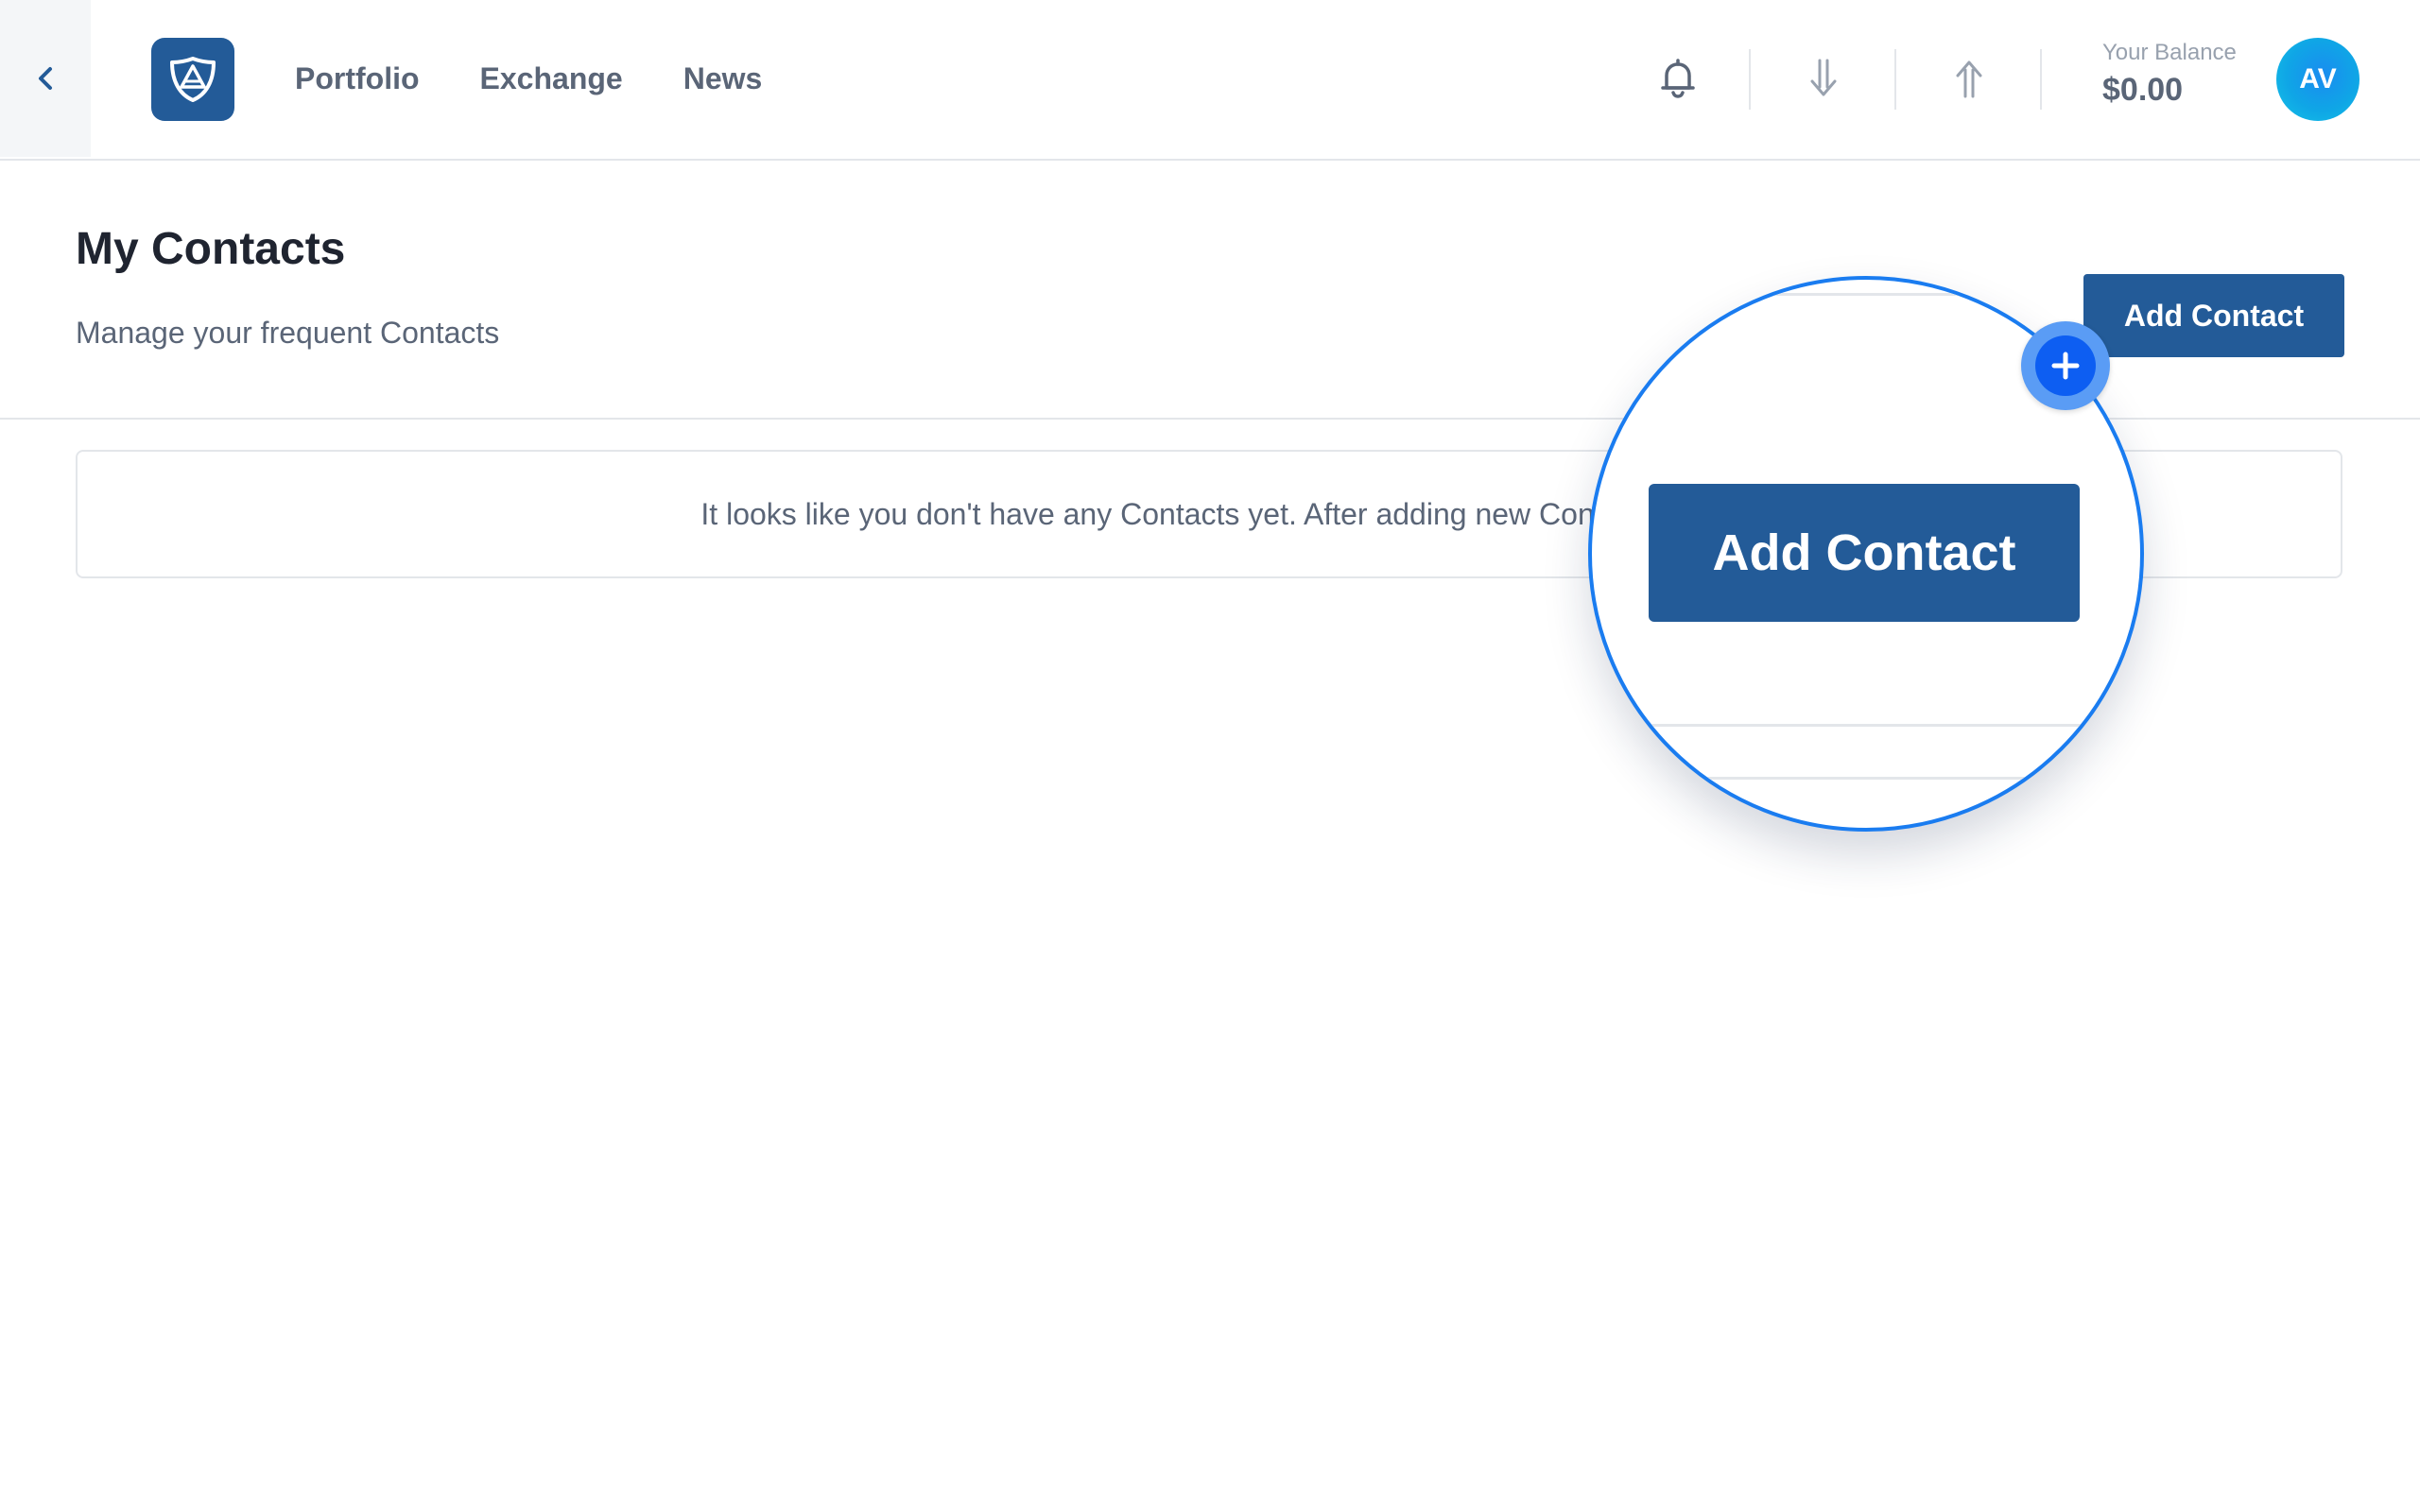  I want to click on back-button, so click(45, 78).